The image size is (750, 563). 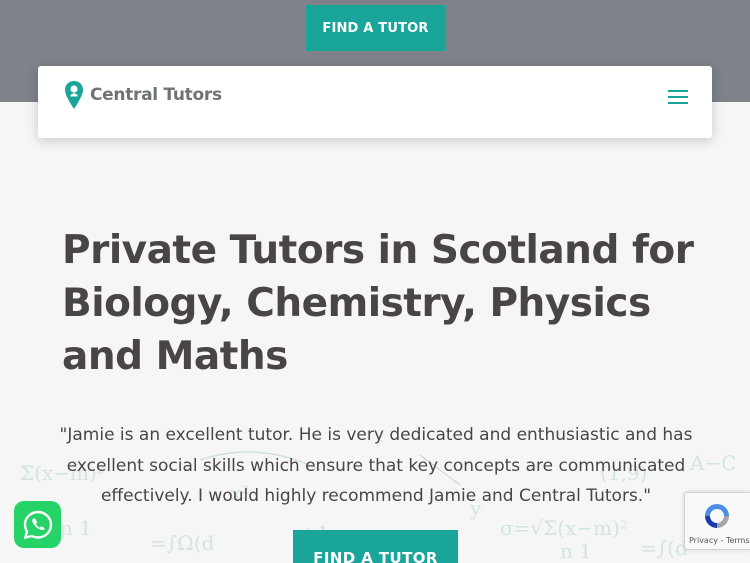 What do you see at coordinates (156, 95) in the screenshot?
I see `logo-text: Central Tutors` at bounding box center [156, 95].